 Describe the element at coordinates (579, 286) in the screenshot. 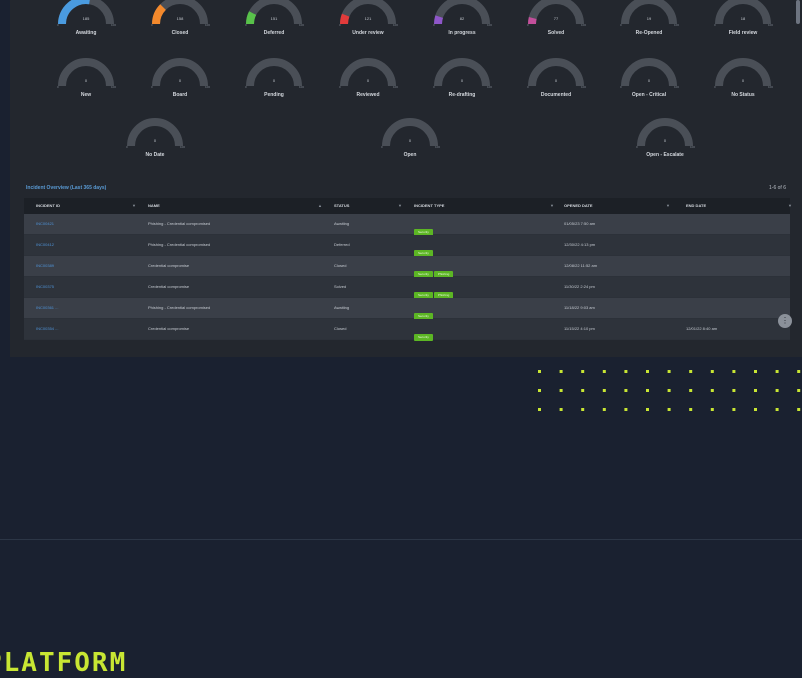

I see `incident-opened-date: 11/30/22 2:24 pm` at that location.